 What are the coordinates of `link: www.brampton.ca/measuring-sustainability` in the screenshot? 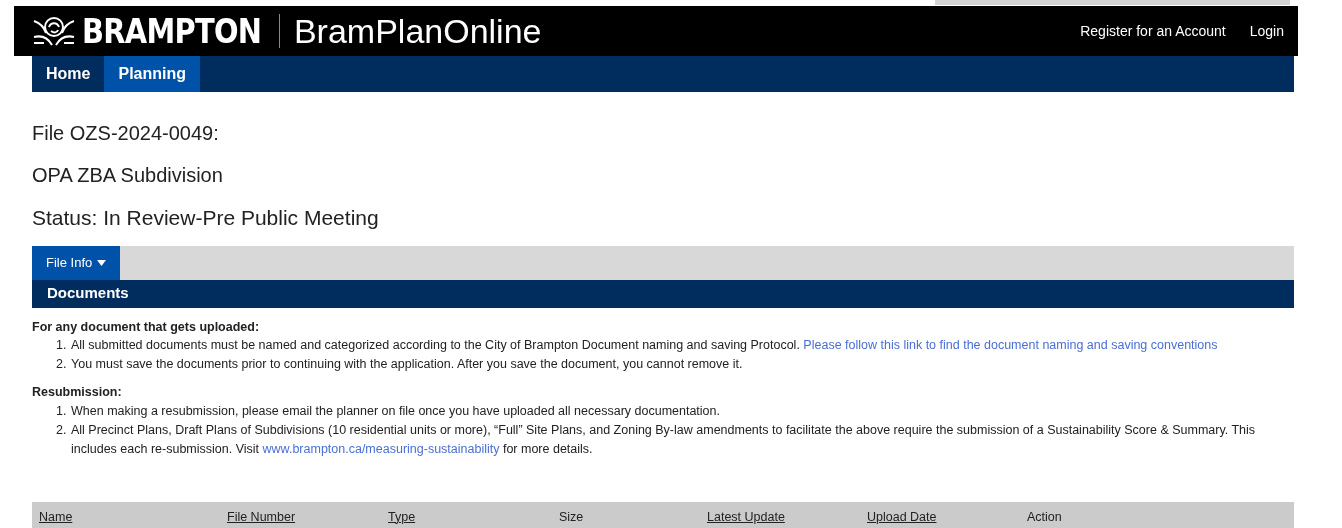 It's located at (381, 449).